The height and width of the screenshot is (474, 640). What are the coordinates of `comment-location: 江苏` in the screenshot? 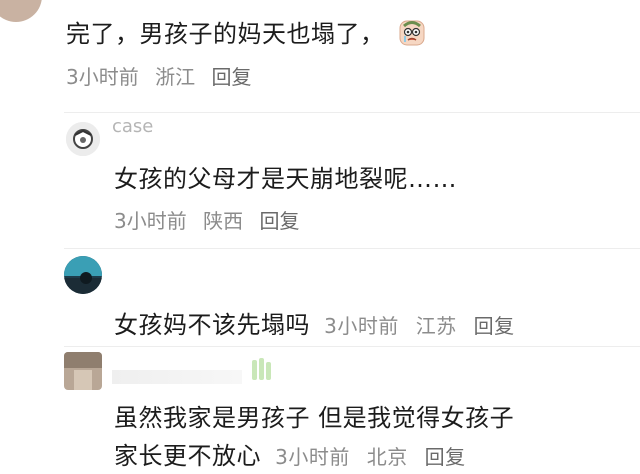 It's located at (436, 326).